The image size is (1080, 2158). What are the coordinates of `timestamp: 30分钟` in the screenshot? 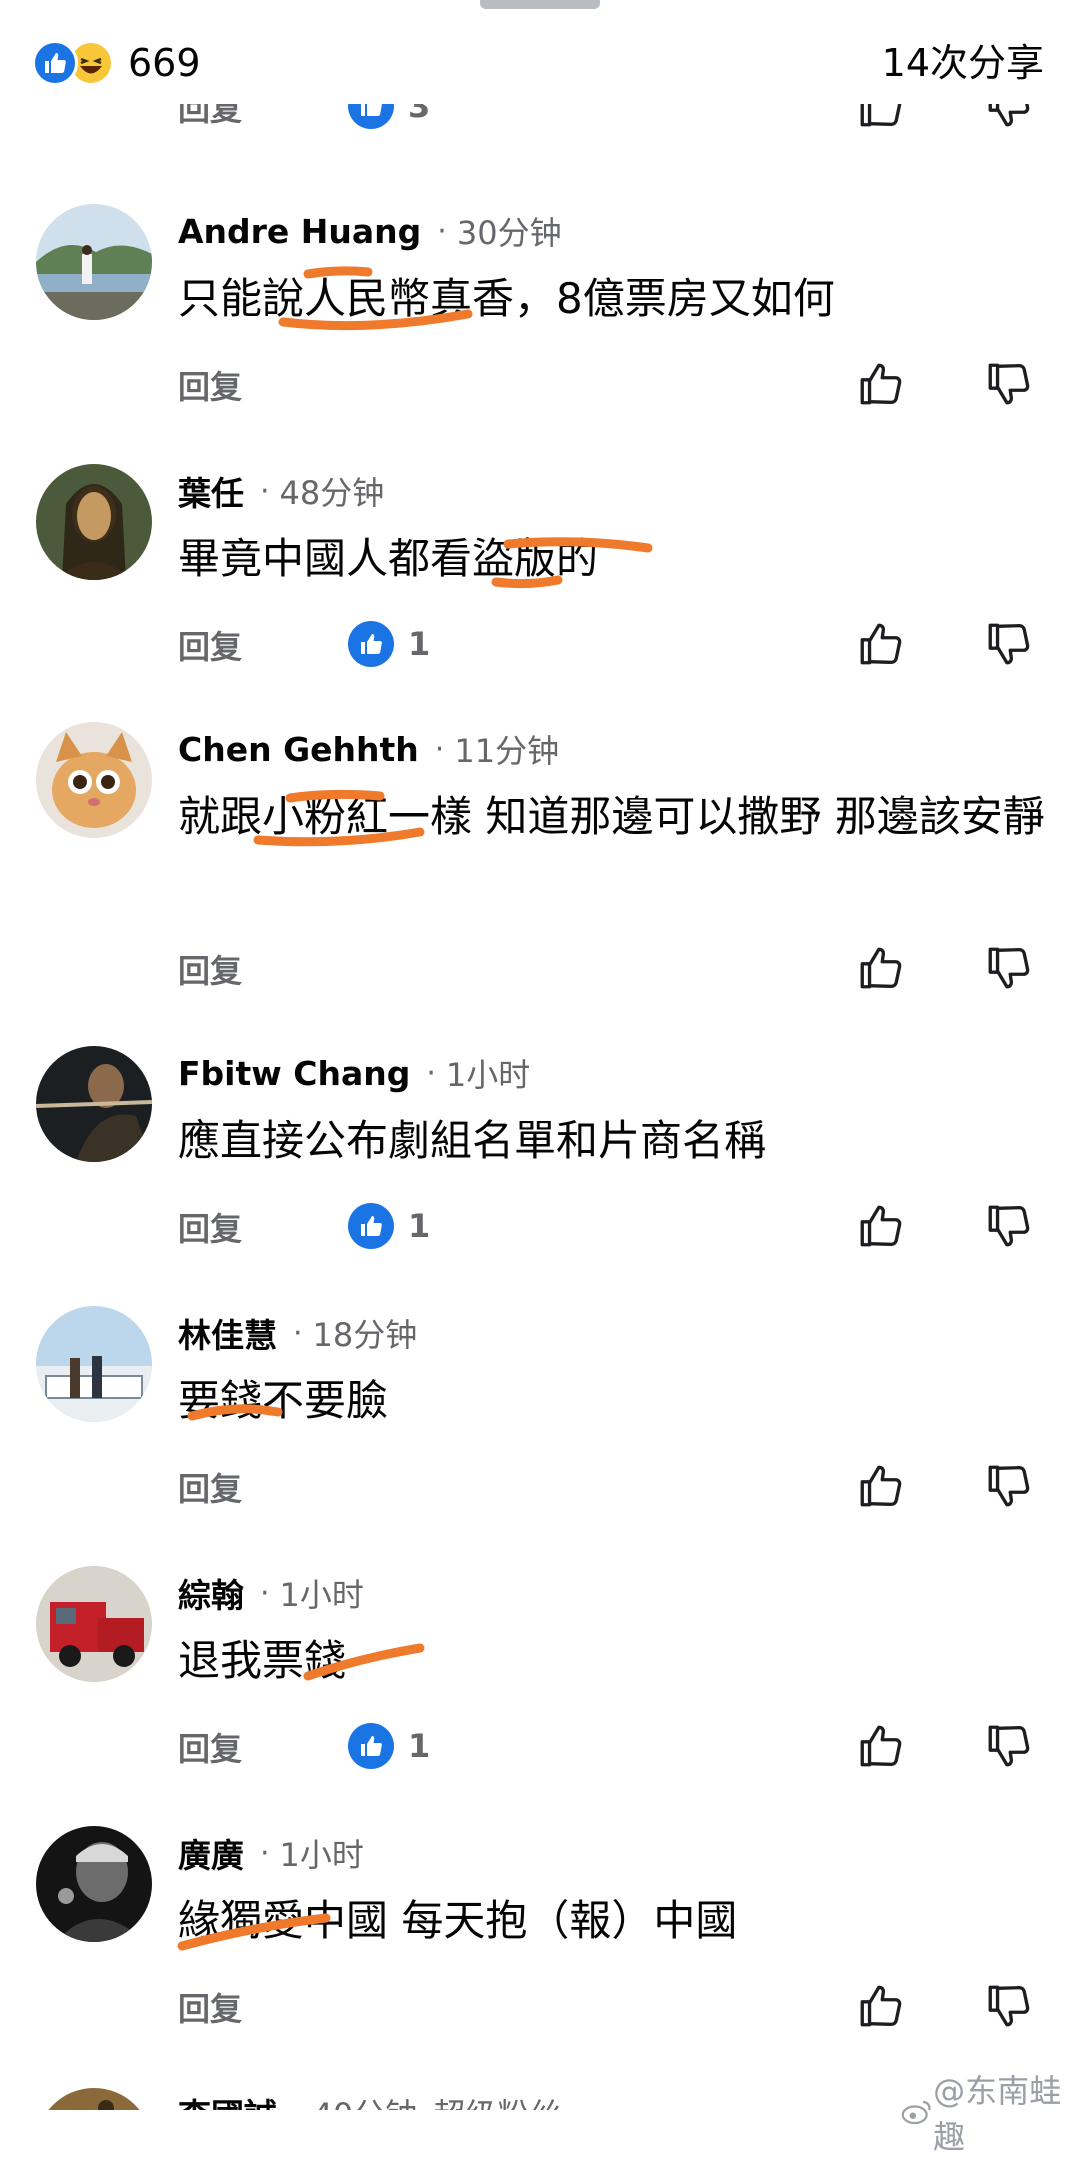 It's located at (509, 233).